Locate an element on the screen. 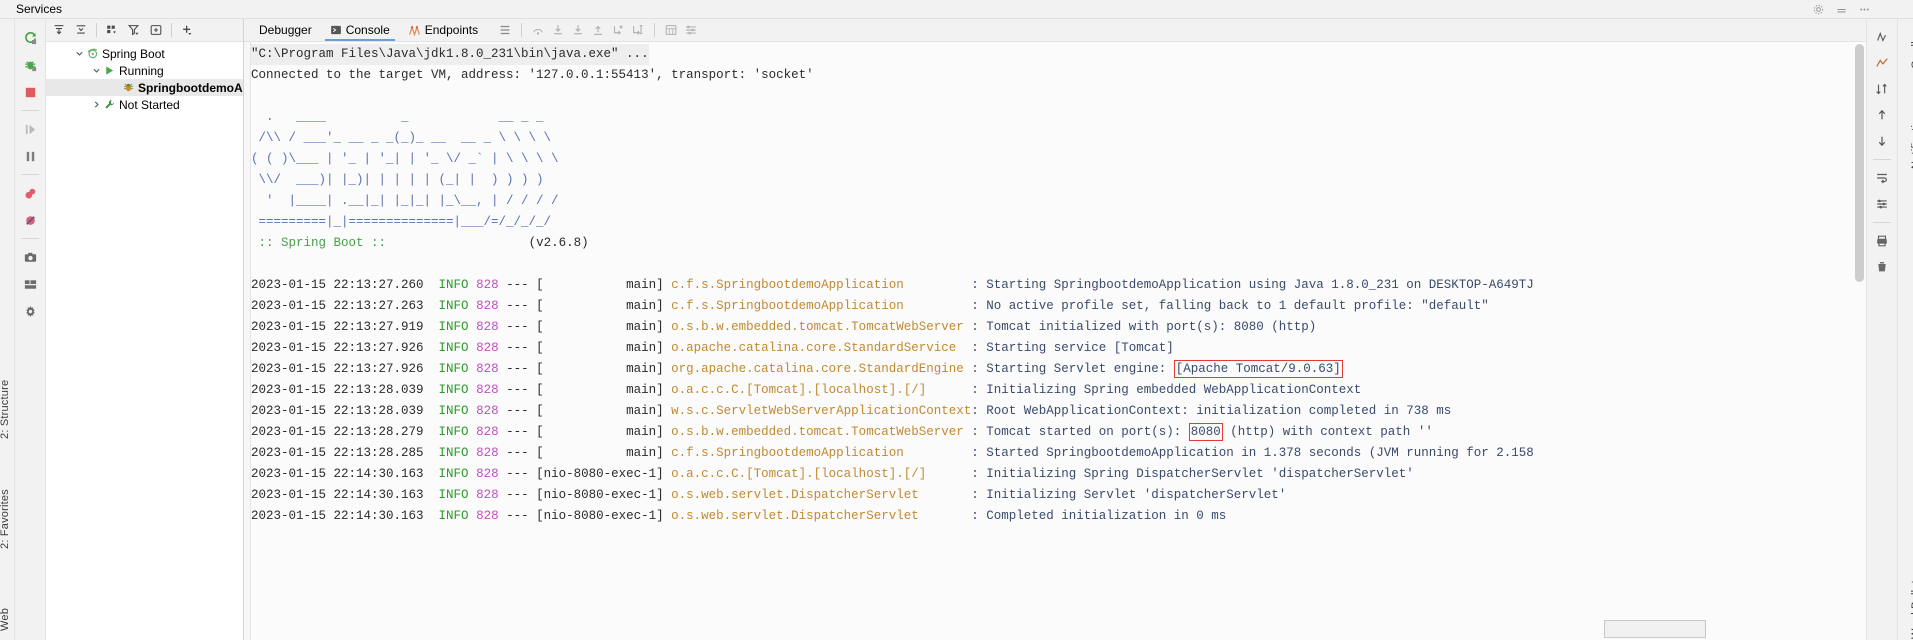  title-bar: Services is located at coordinates (956, 9).